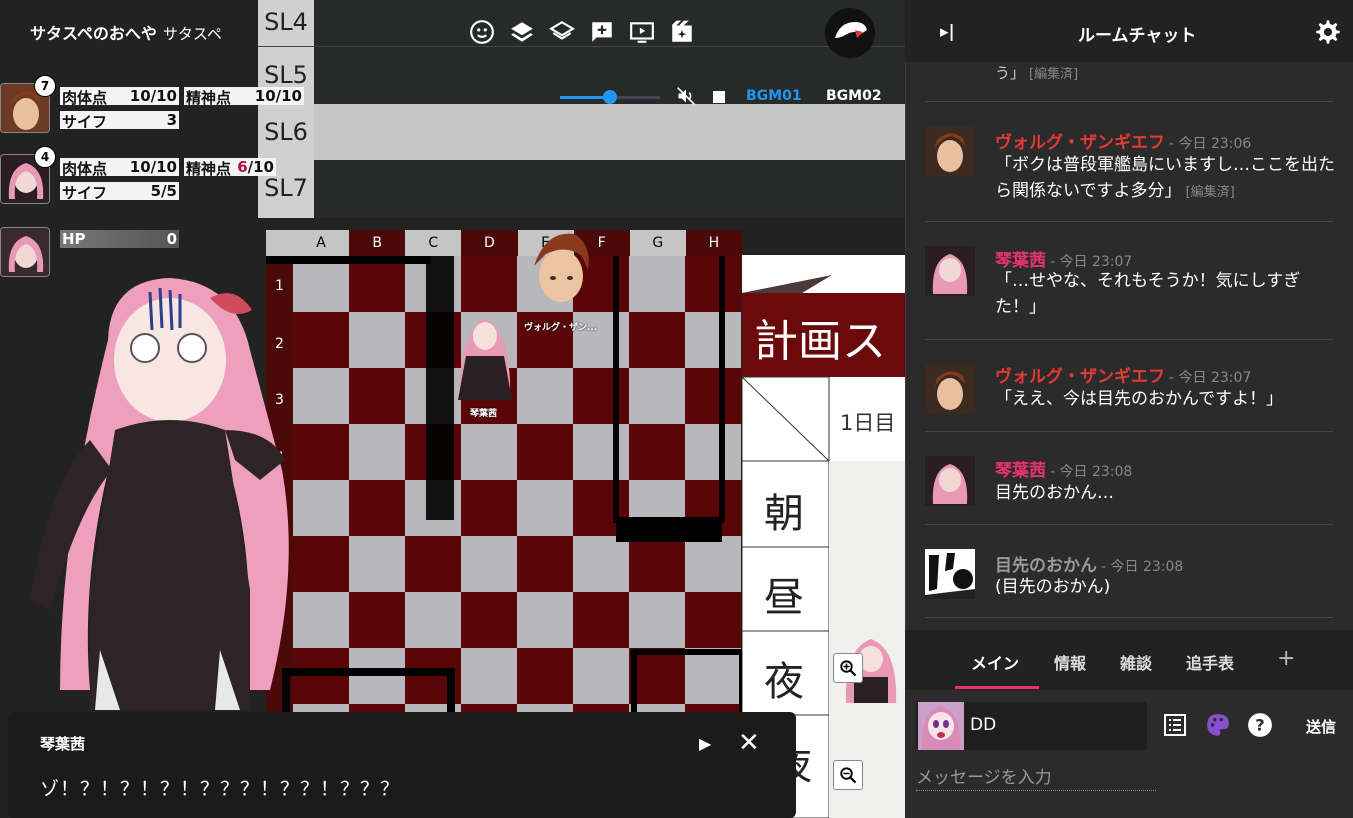  Describe the element at coordinates (1031, 726) in the screenshot. I see `sender-selector` at that location.